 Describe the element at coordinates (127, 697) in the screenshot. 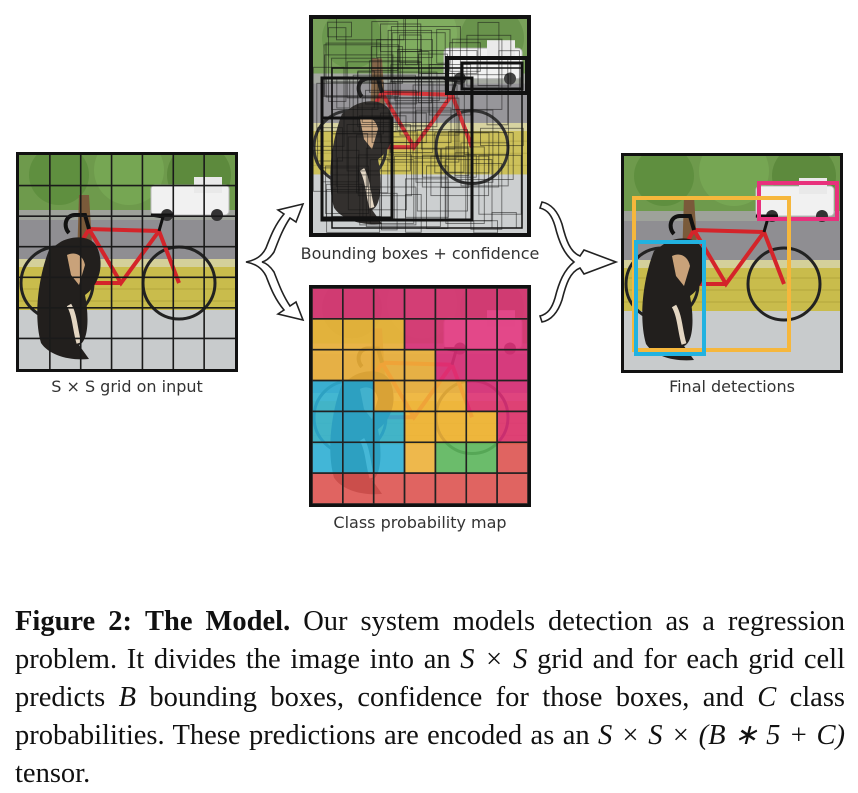

I see `caption-math: B` at that location.